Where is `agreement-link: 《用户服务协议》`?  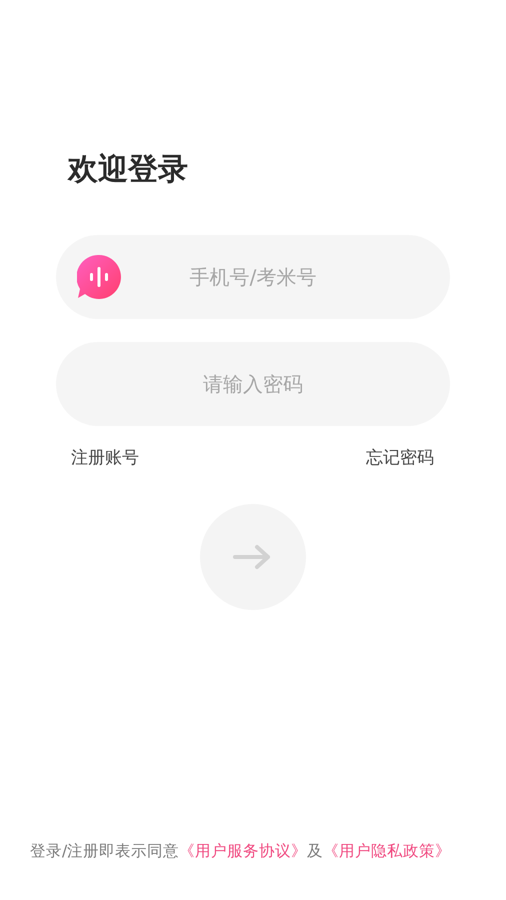 agreement-link: 《用户服务协议》 is located at coordinates (243, 851).